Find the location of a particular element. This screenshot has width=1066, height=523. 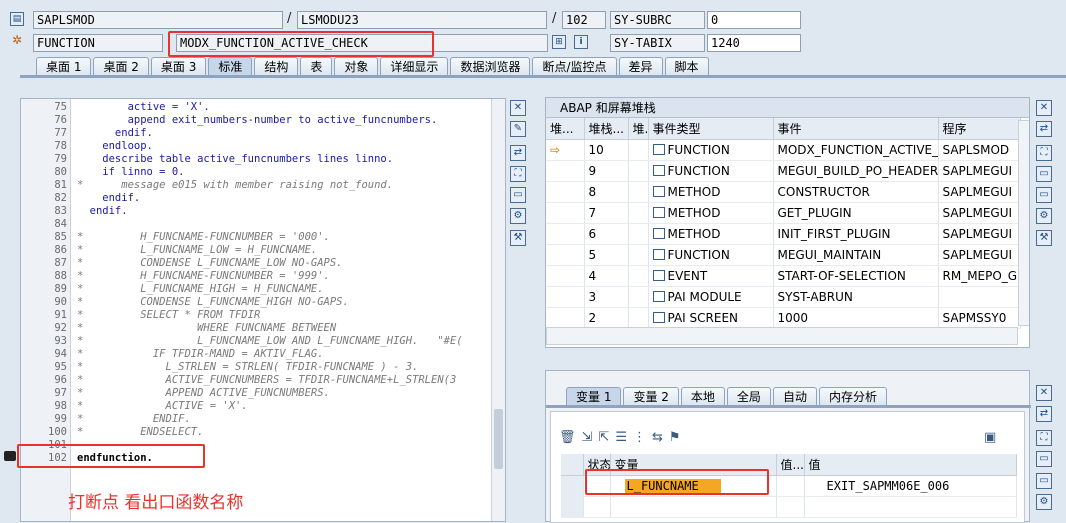

variable-value: EXIT_SAPMM06E_006 is located at coordinates (910, 486).